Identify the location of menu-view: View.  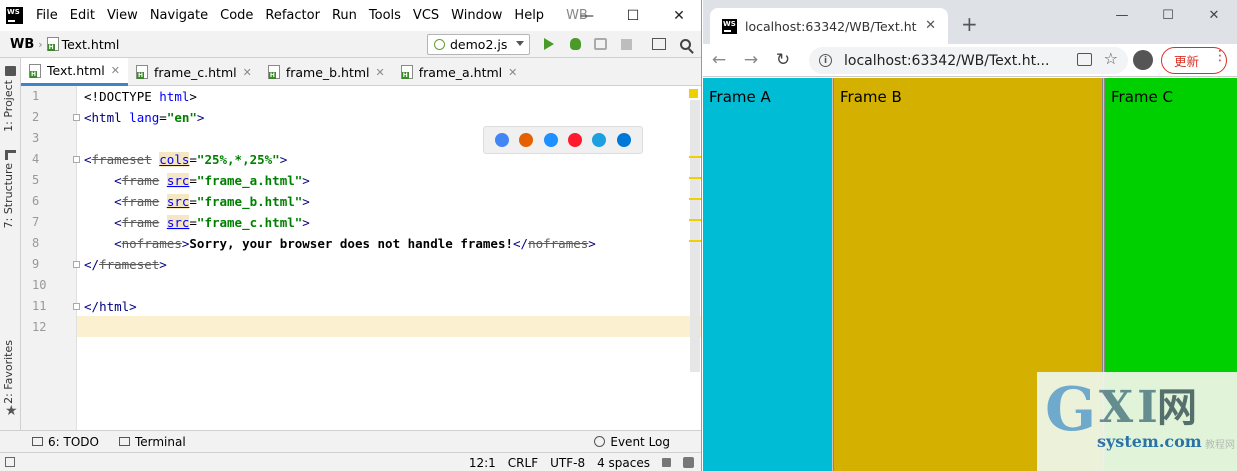
(122, 15).